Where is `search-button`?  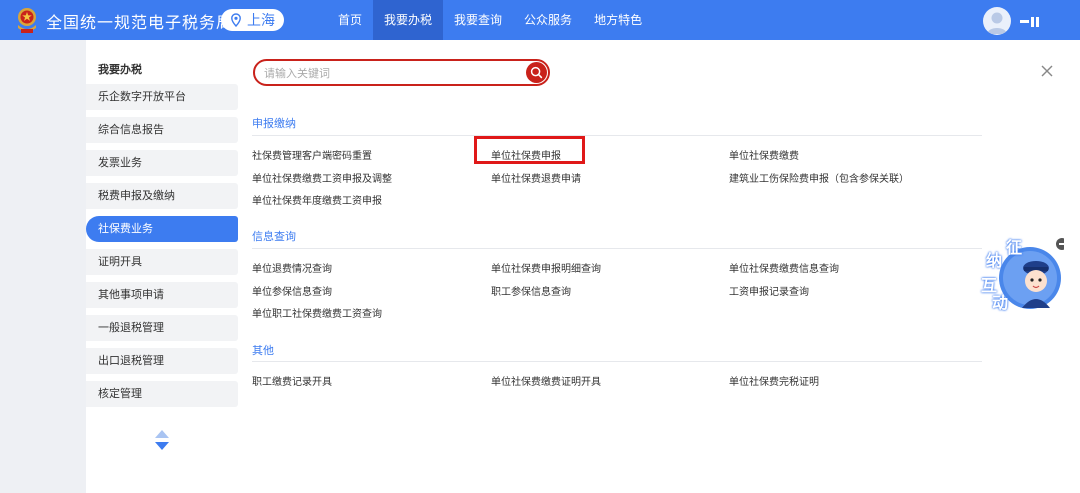 search-button is located at coordinates (536, 72).